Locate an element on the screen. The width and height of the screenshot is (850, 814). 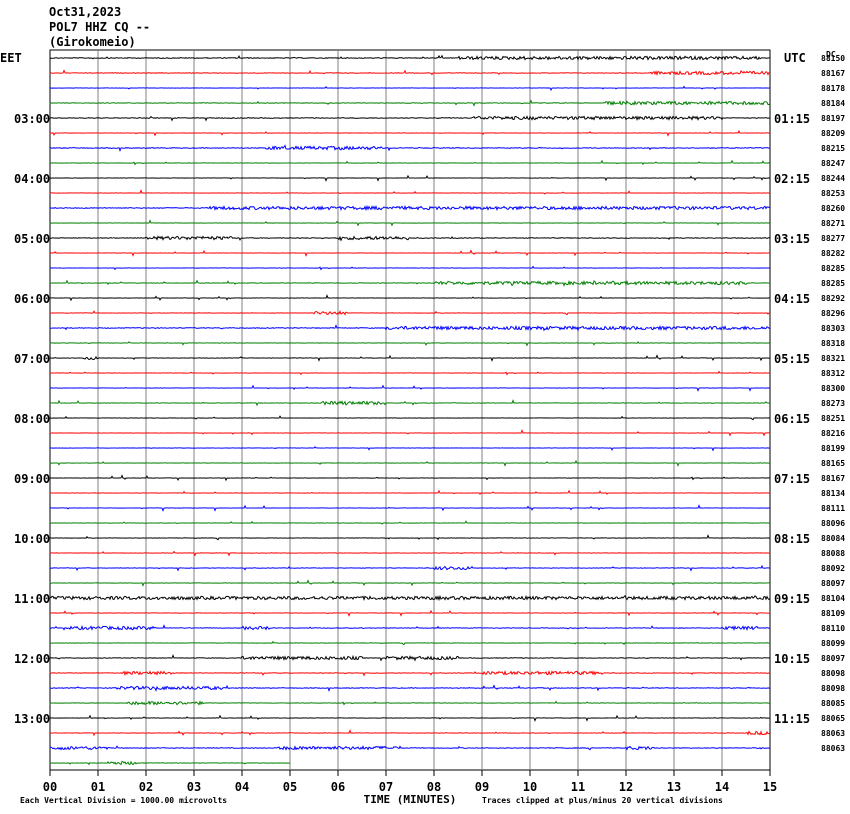
dc-offset-label: 88215 is located at coordinates (833, 148).